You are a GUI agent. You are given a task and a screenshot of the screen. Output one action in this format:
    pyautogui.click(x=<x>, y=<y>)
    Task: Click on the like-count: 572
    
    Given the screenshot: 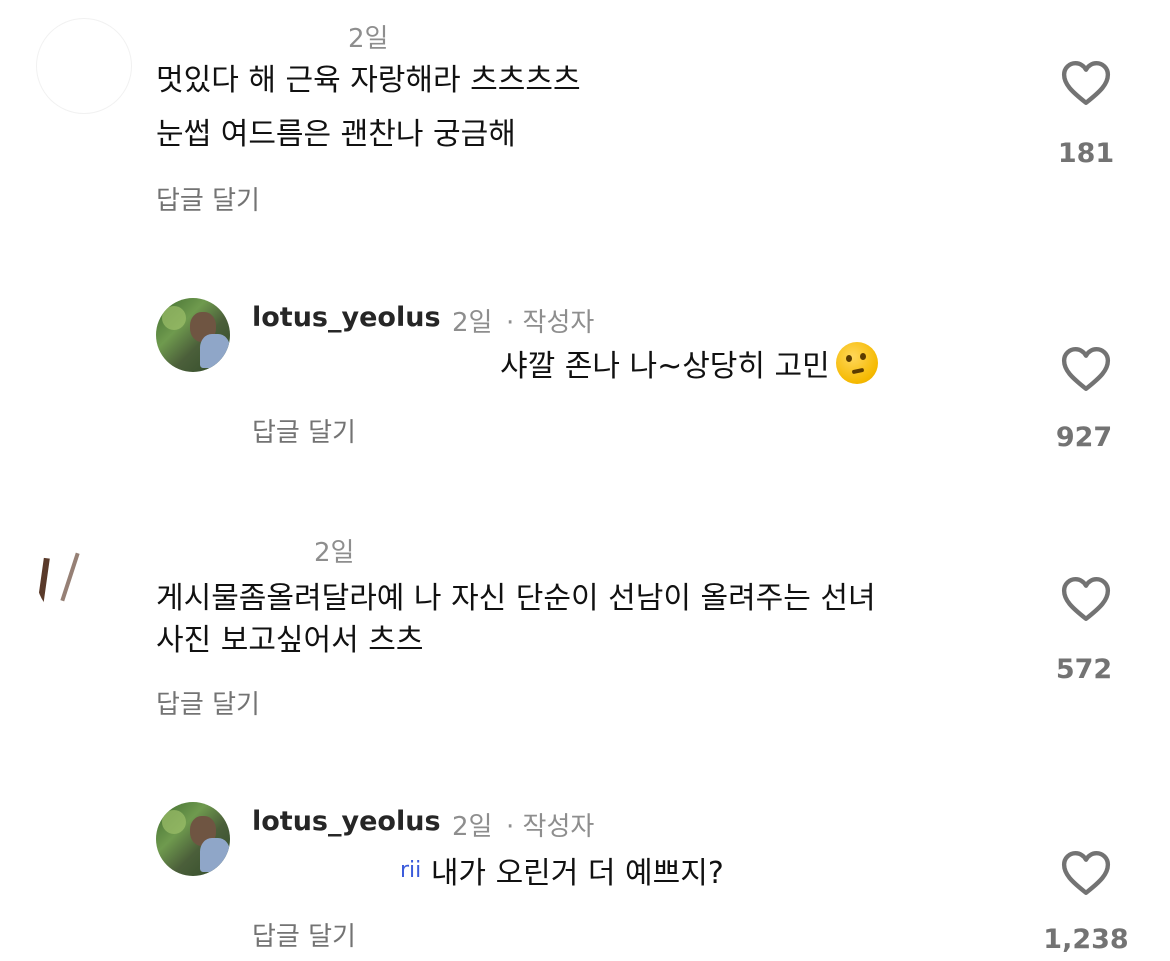 What is the action you would take?
    pyautogui.click(x=1084, y=669)
    